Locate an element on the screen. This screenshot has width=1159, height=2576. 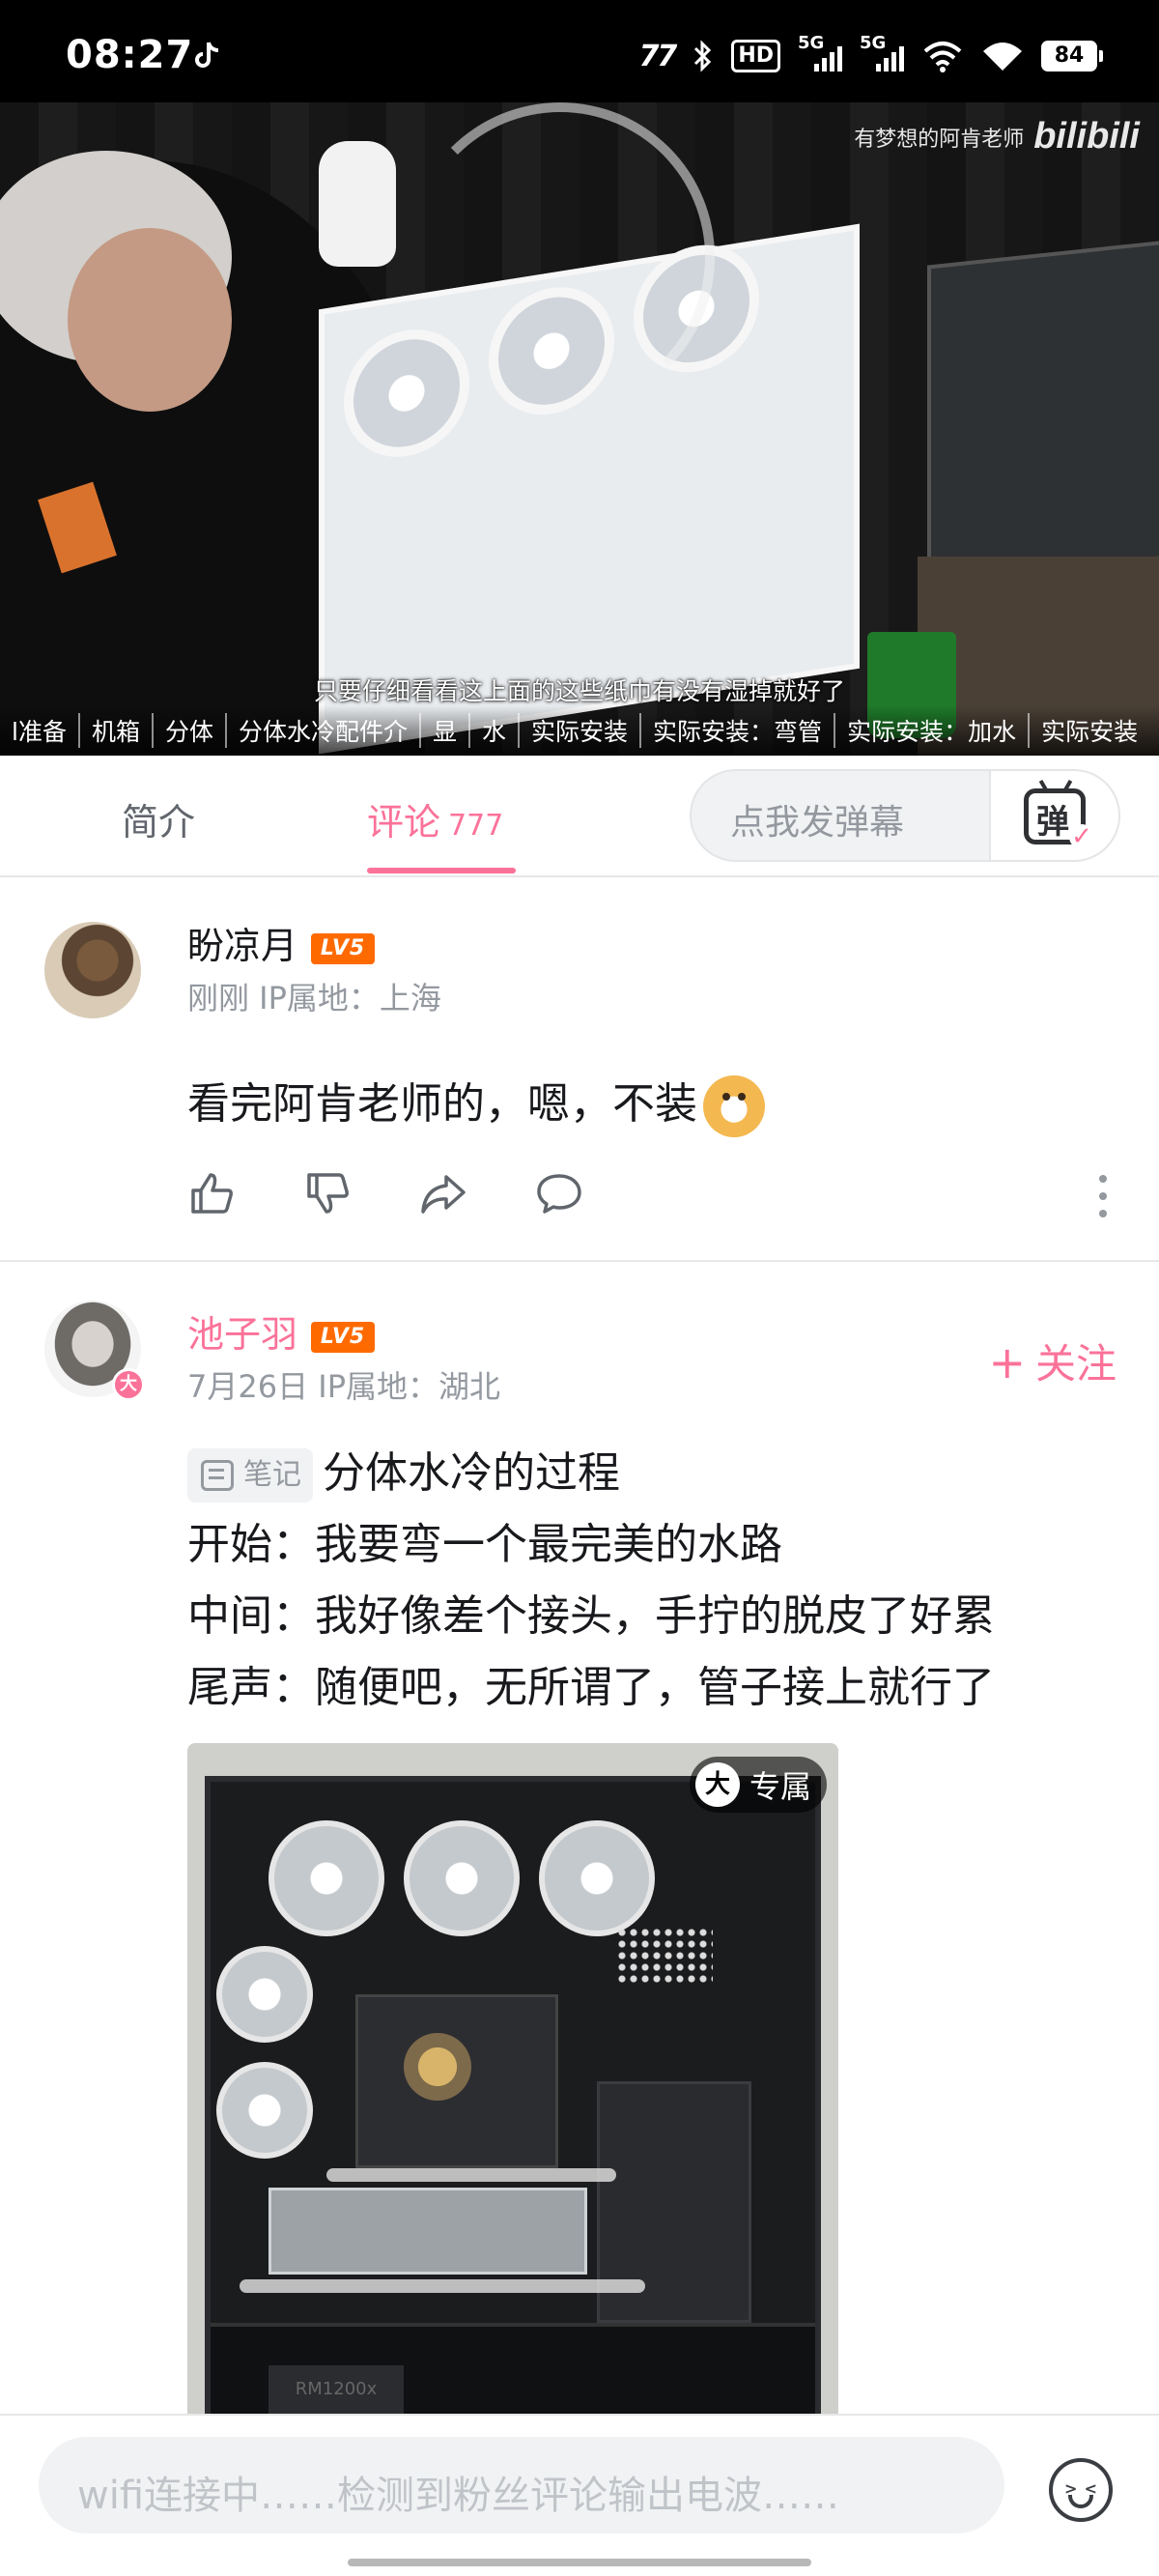
tiktok-icon is located at coordinates (207, 55).